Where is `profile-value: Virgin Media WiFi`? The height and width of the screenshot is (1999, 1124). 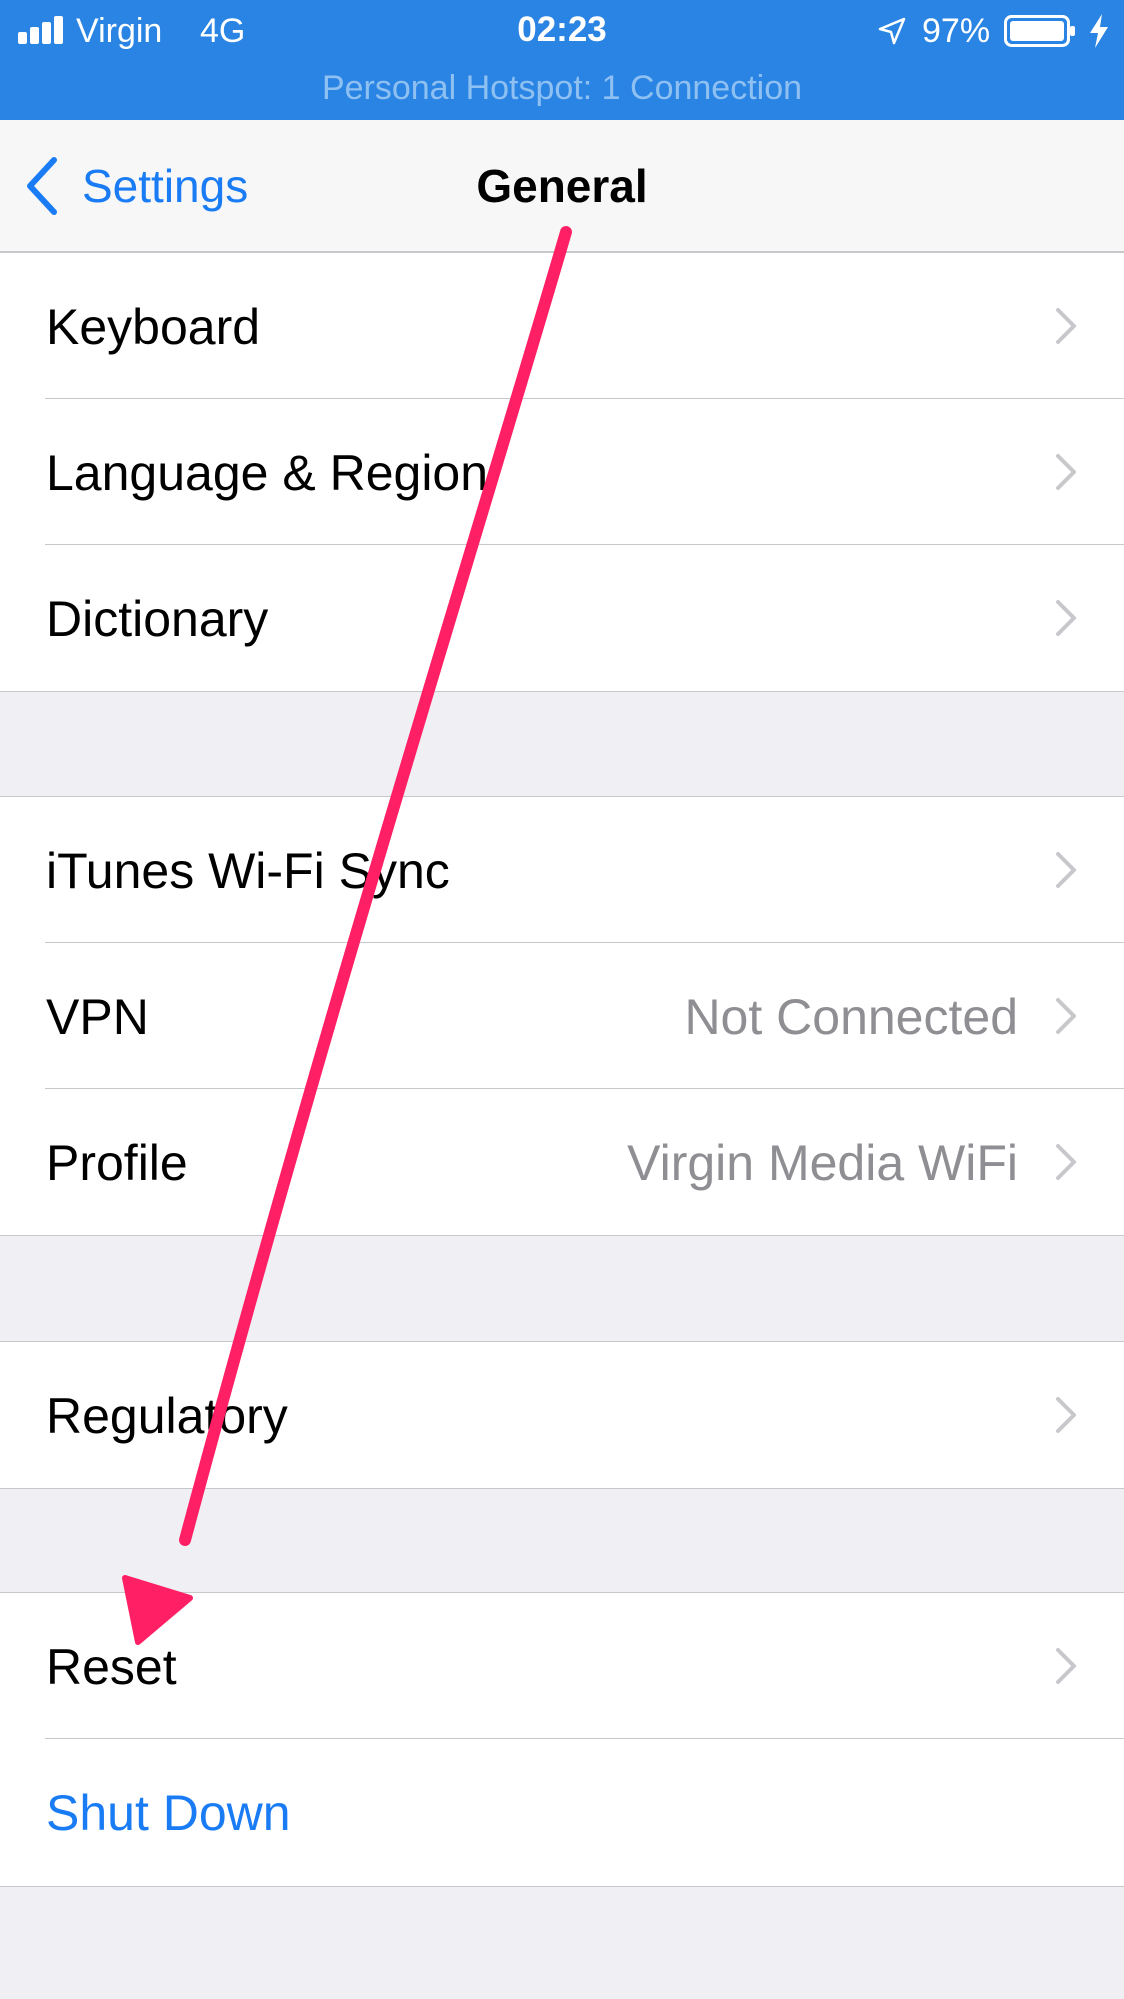
profile-value: Virgin Media WiFi is located at coordinates (822, 1163).